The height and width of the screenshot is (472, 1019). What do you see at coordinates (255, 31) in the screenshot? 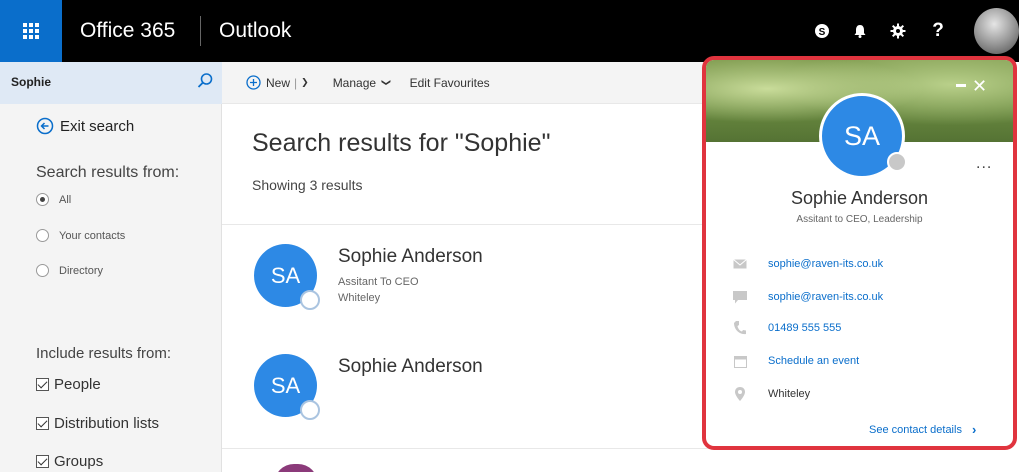
I see `app-name: Outlook` at bounding box center [255, 31].